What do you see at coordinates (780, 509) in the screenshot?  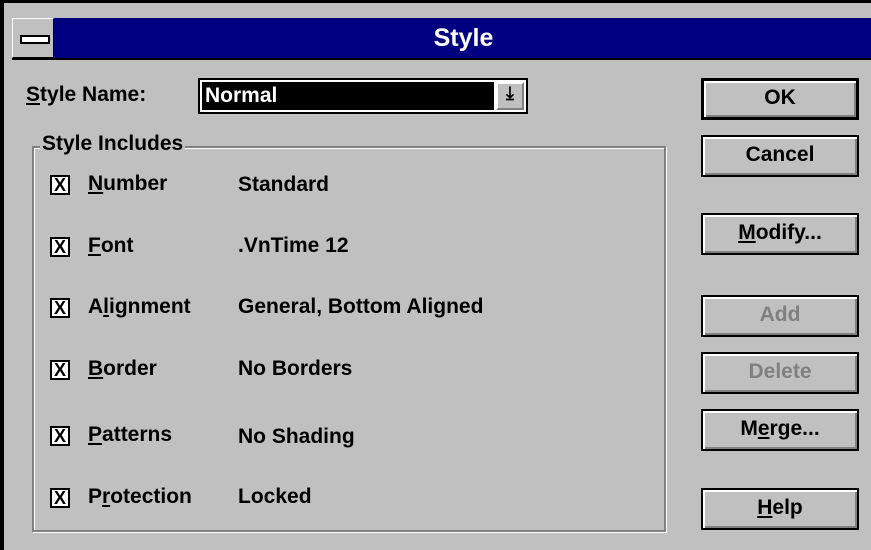 I see `help-button: Help` at bounding box center [780, 509].